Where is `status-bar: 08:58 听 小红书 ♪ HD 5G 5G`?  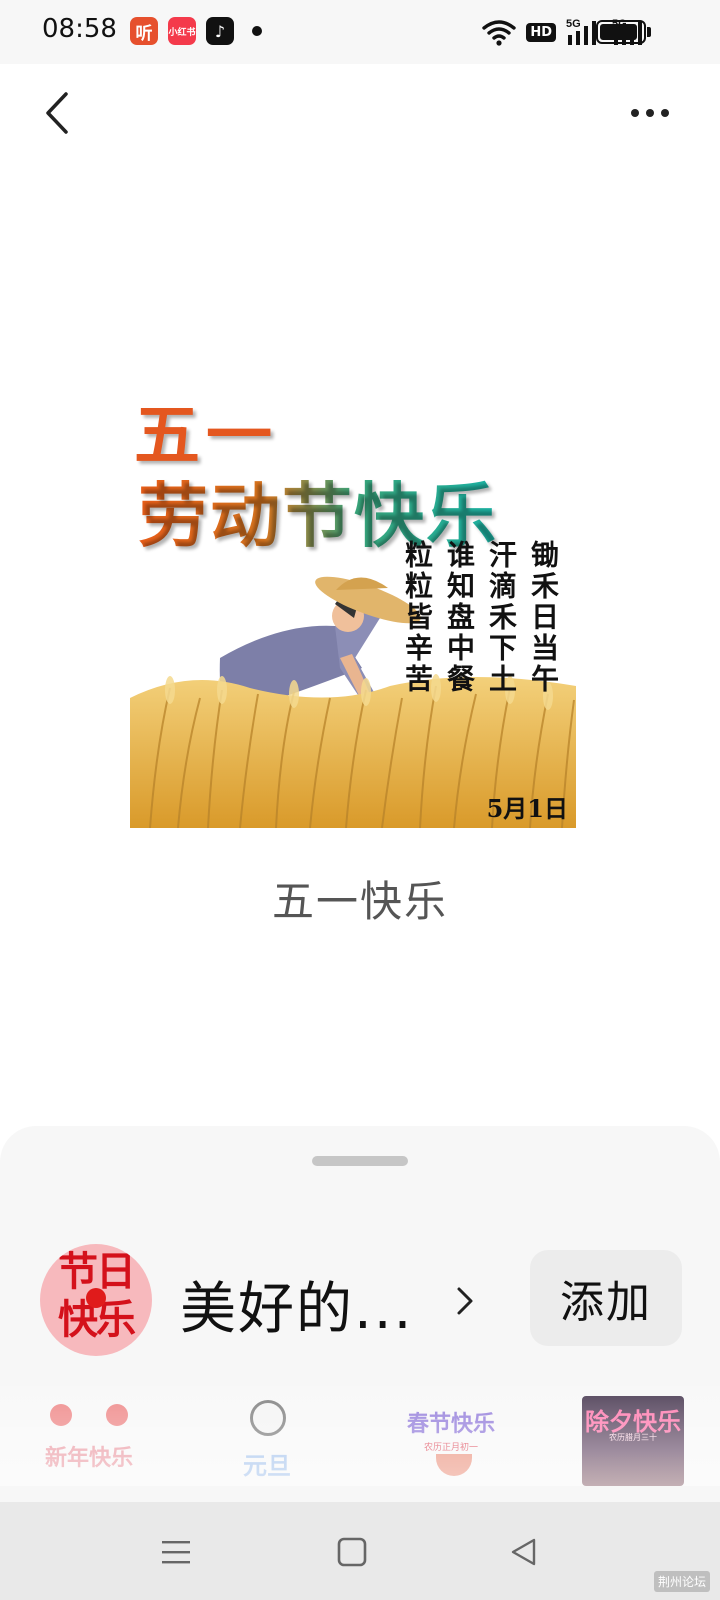 status-bar: 08:58 听 小红书 ♪ HD 5G 5G is located at coordinates (360, 32).